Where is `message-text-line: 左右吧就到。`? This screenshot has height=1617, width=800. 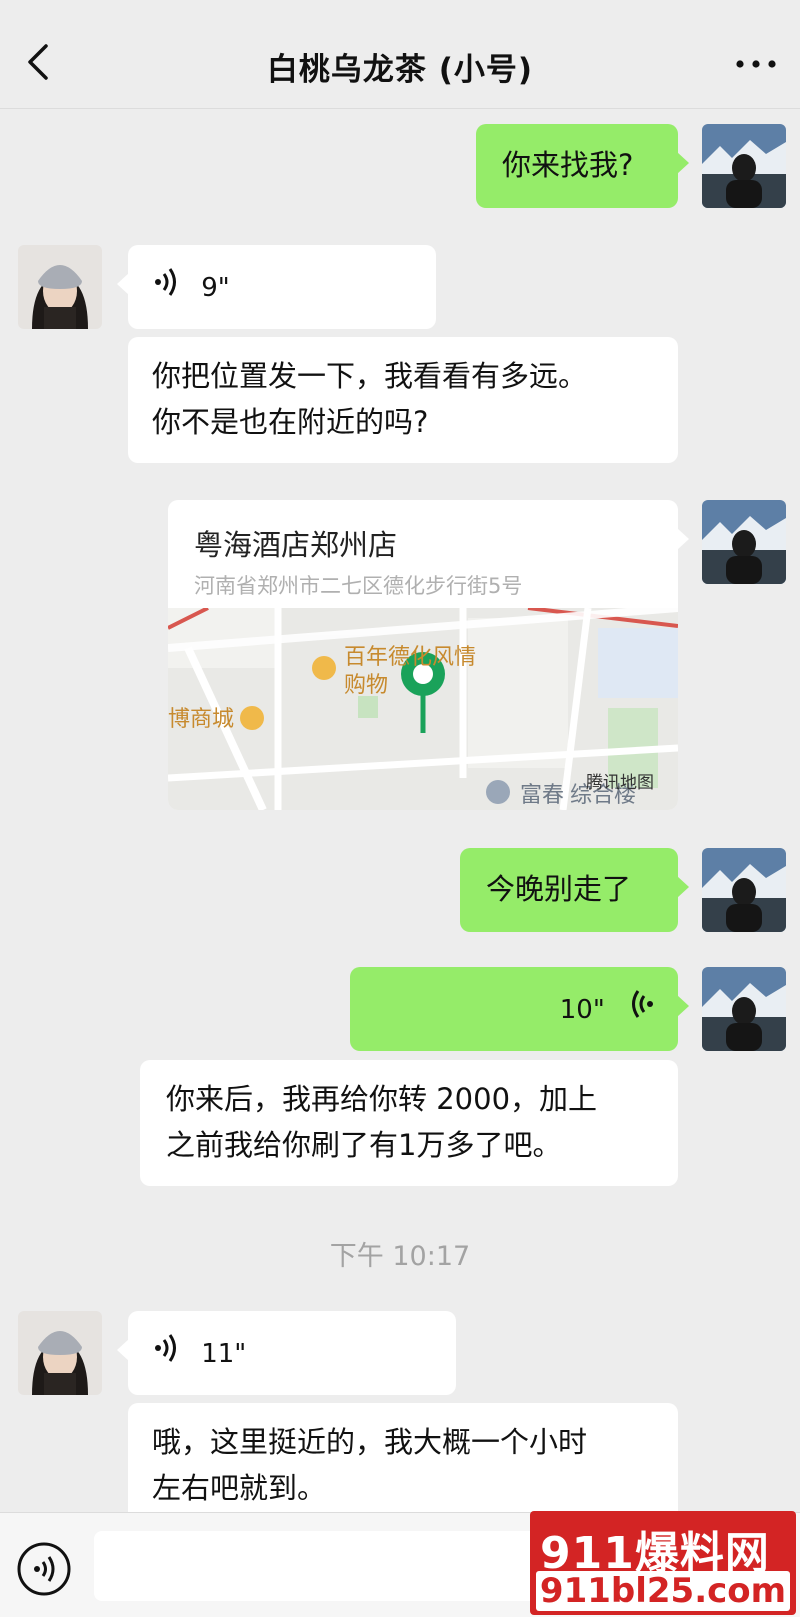 message-text-line: 左右吧就到。 is located at coordinates (239, 1488).